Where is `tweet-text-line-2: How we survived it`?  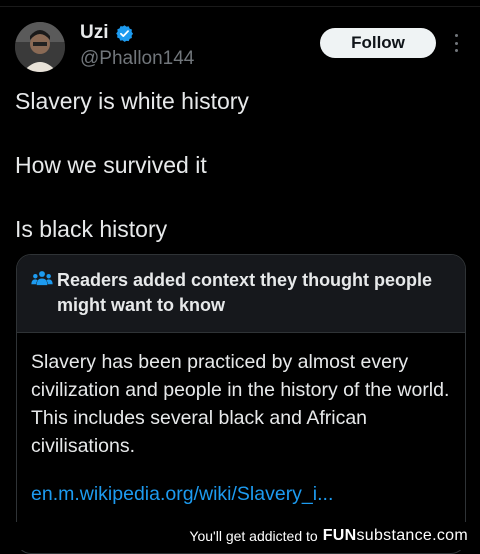 tweet-text-line-2: How we survived it is located at coordinates (111, 165).